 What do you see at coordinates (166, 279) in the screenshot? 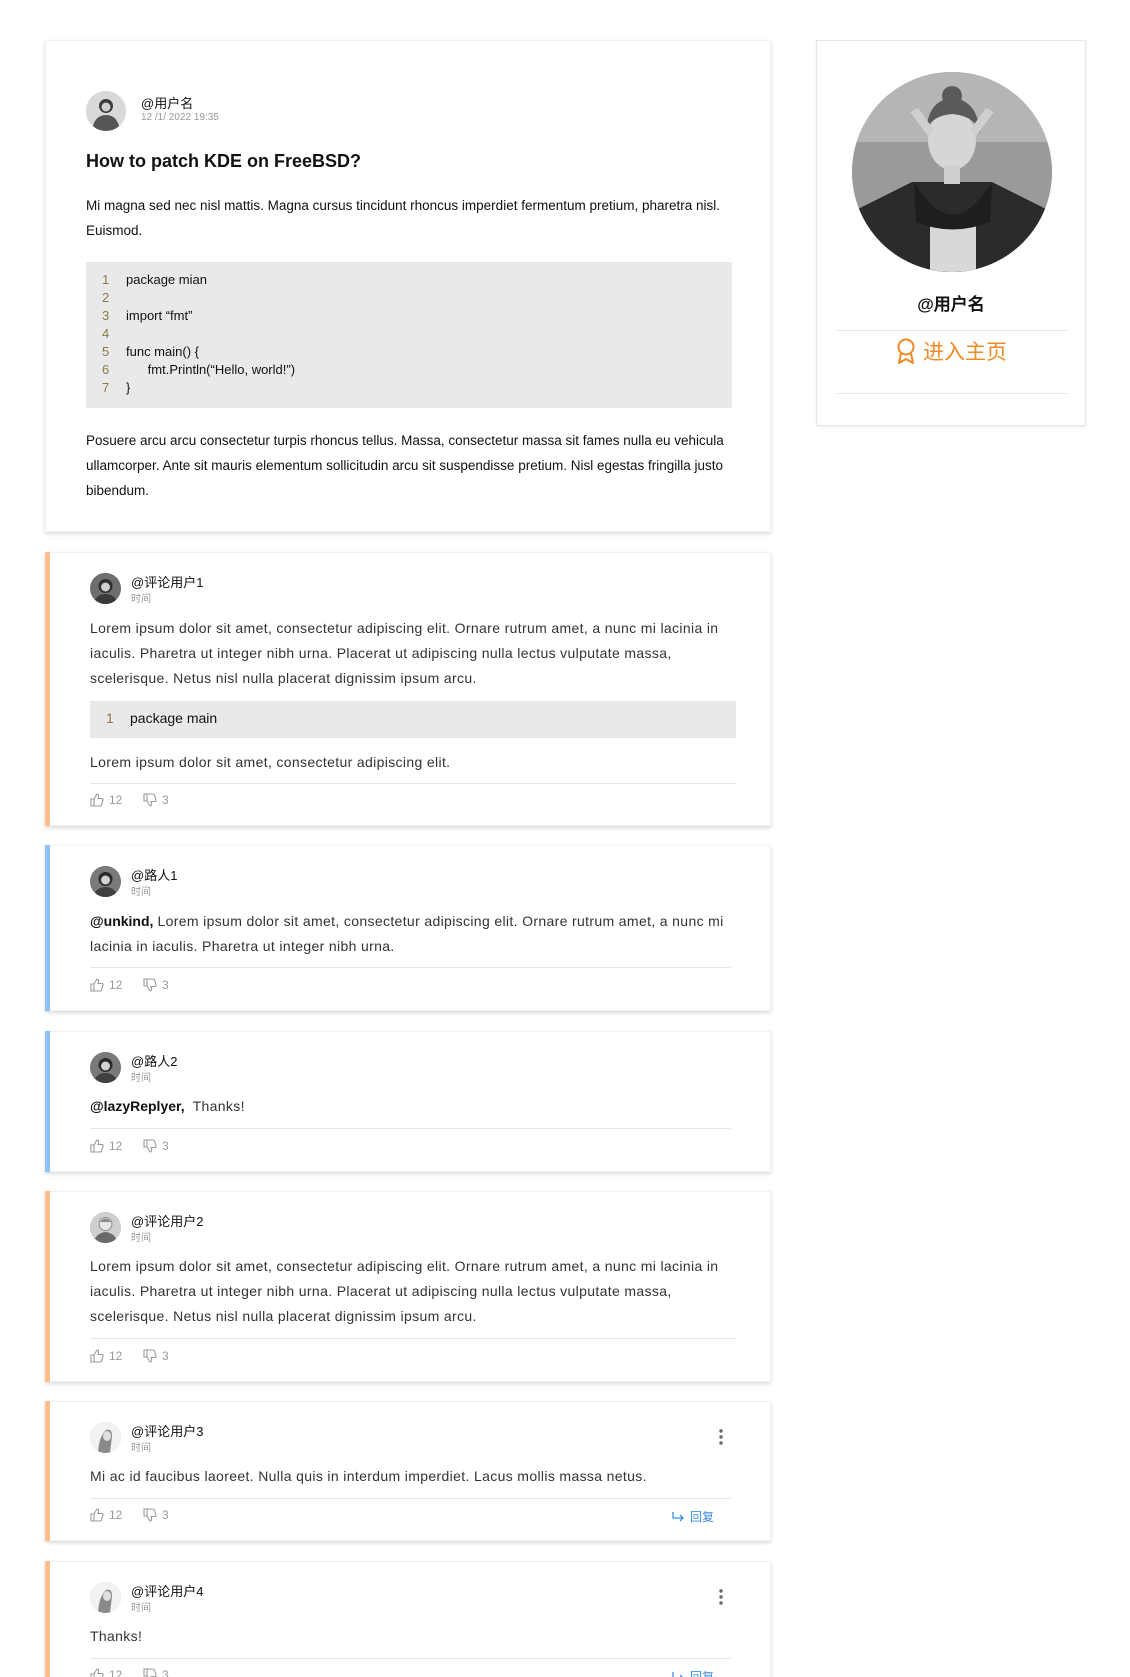
I see `code-line-text: package mian` at bounding box center [166, 279].